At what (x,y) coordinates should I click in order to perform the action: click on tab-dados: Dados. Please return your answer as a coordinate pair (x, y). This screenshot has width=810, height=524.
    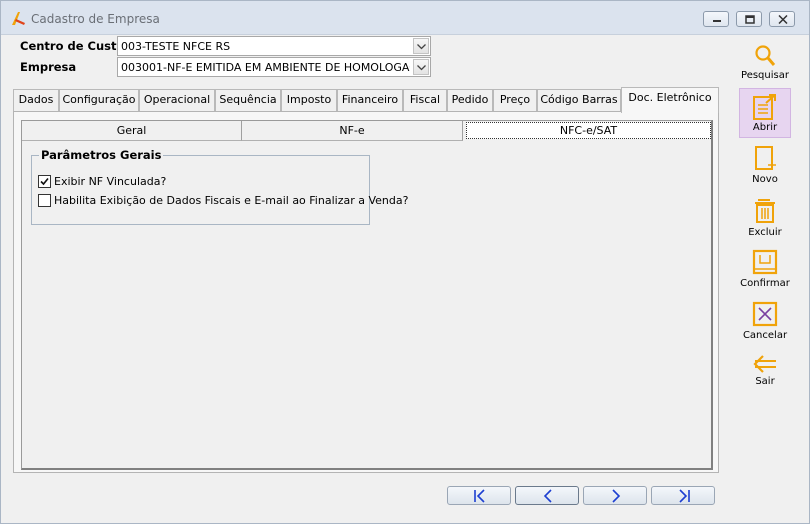
    Looking at the image, I should click on (36, 100).